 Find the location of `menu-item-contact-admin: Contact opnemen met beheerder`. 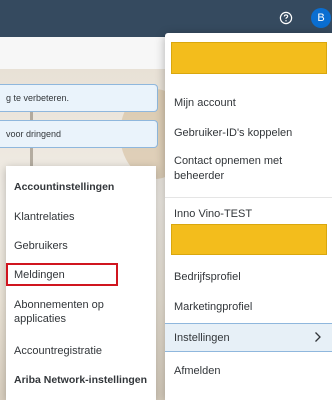

menu-item-contact-admin: Contact opnemen met beheerder is located at coordinates (235, 169).